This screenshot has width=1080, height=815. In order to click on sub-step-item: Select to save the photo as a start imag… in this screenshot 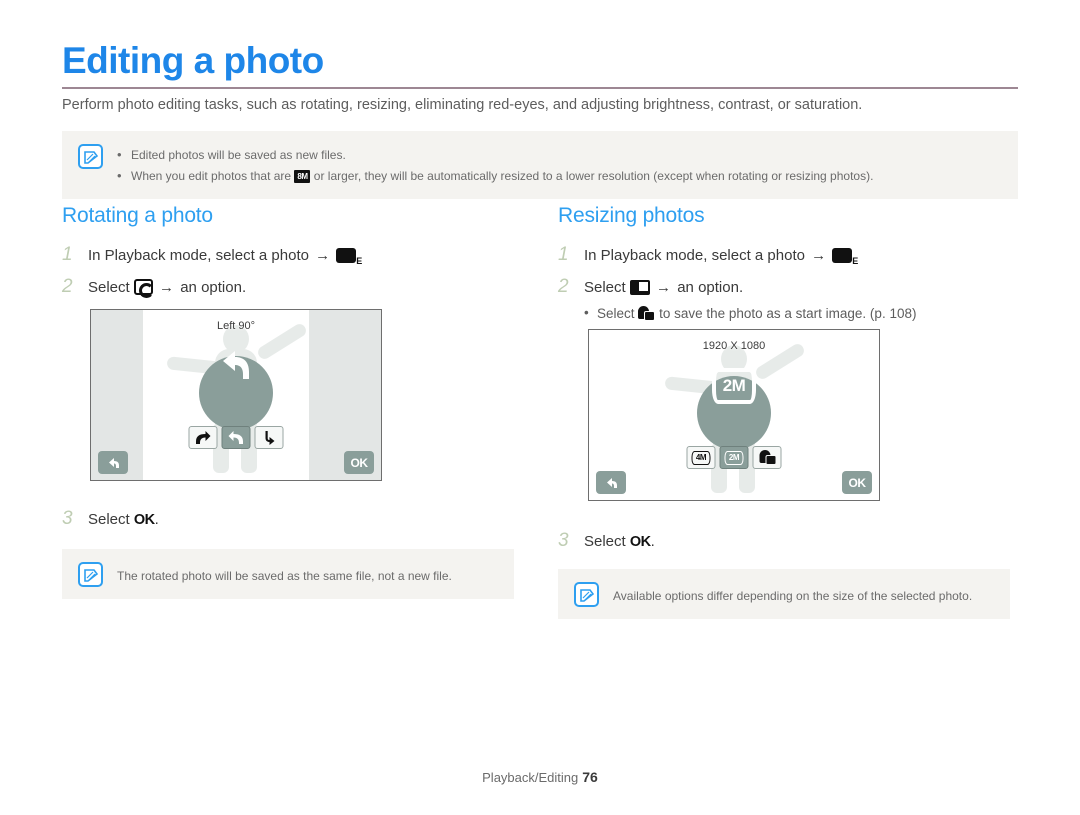, I will do `click(797, 314)`.